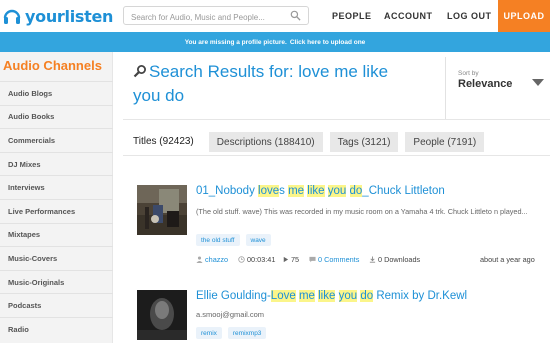 The height and width of the screenshot is (343, 550). Describe the element at coordinates (204, 17) in the screenshot. I see `search-input` at that location.